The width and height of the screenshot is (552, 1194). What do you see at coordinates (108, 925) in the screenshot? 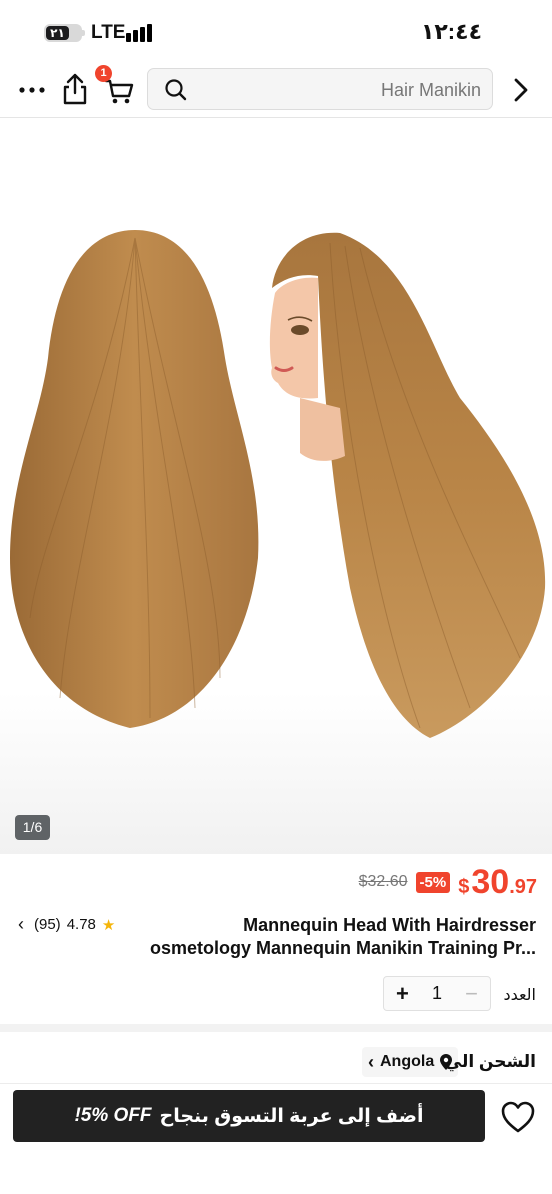
I see `star-icon: ★` at bounding box center [108, 925].